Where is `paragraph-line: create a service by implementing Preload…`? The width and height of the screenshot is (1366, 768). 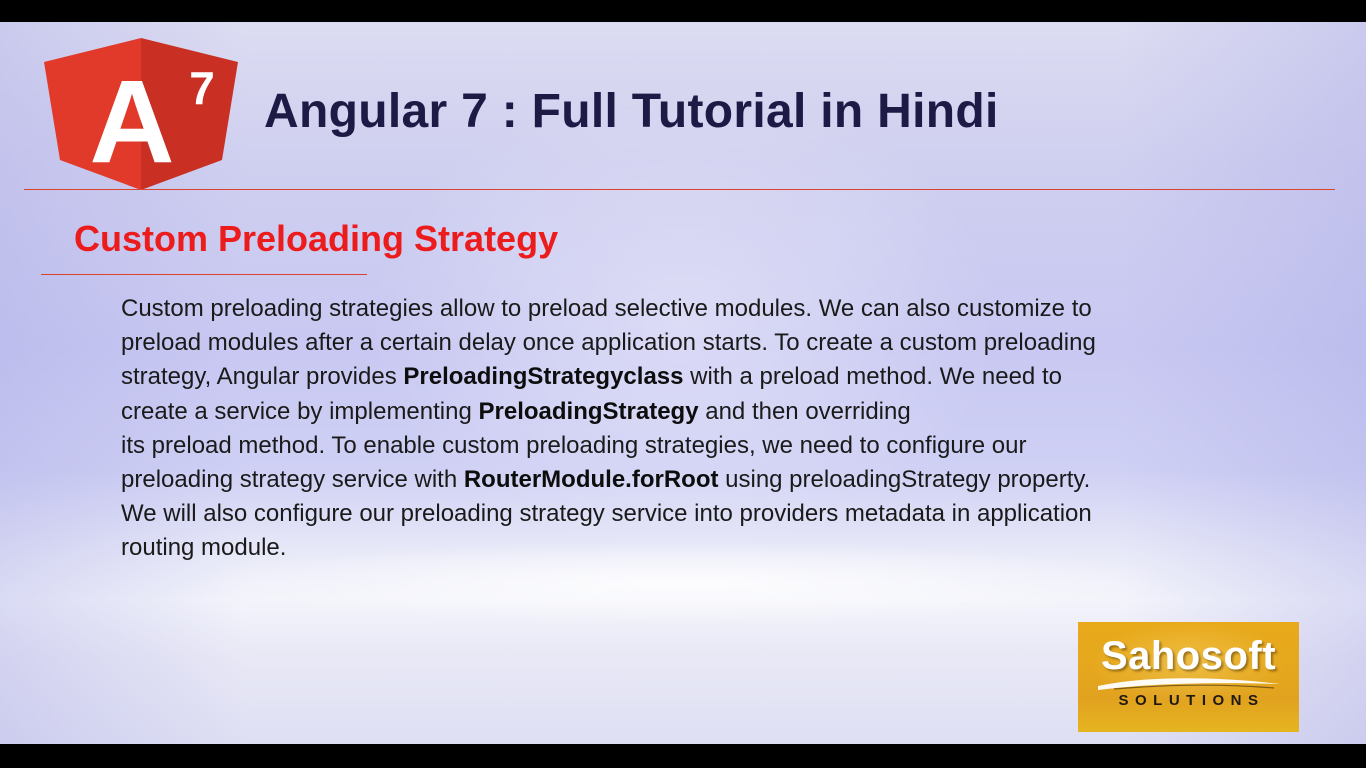 paragraph-line: create a service by implementing Preload… is located at coordinates (701, 412).